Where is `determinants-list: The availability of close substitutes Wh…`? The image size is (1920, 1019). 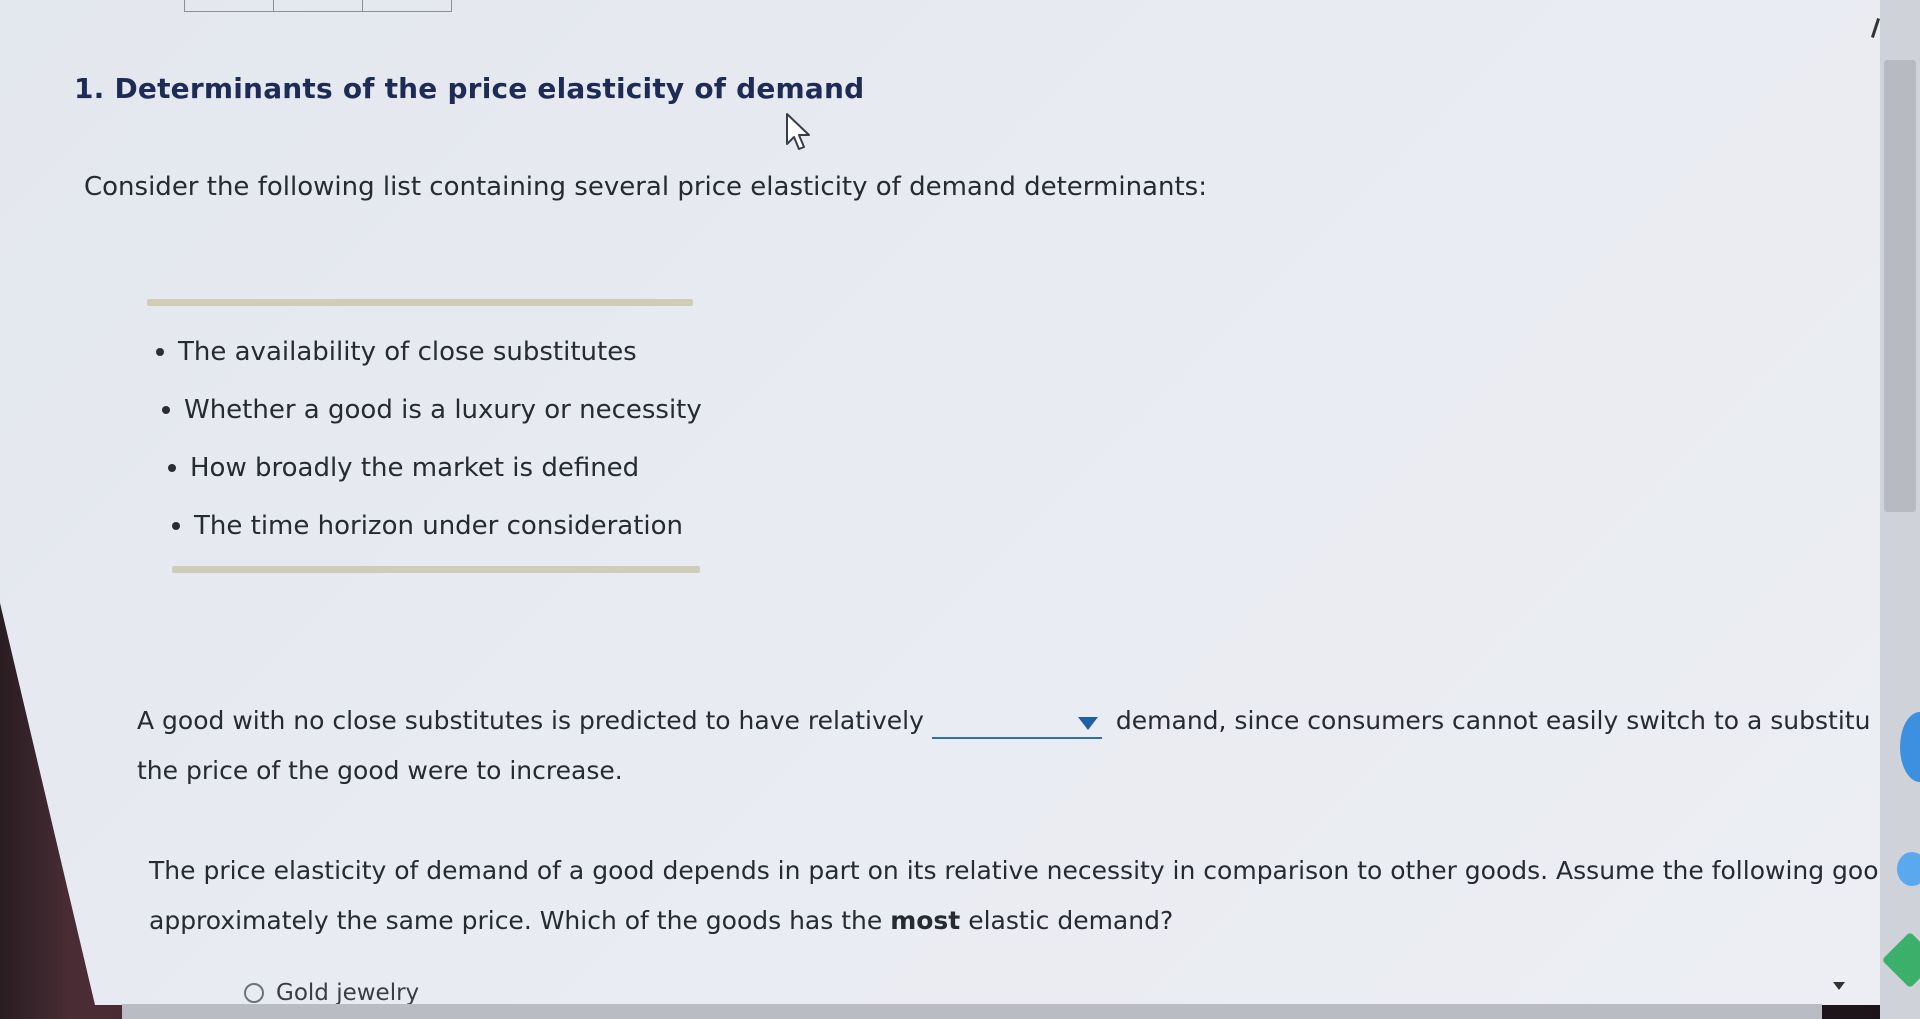 determinants-list: The availability of close substitutes Wh… is located at coordinates (426, 450).